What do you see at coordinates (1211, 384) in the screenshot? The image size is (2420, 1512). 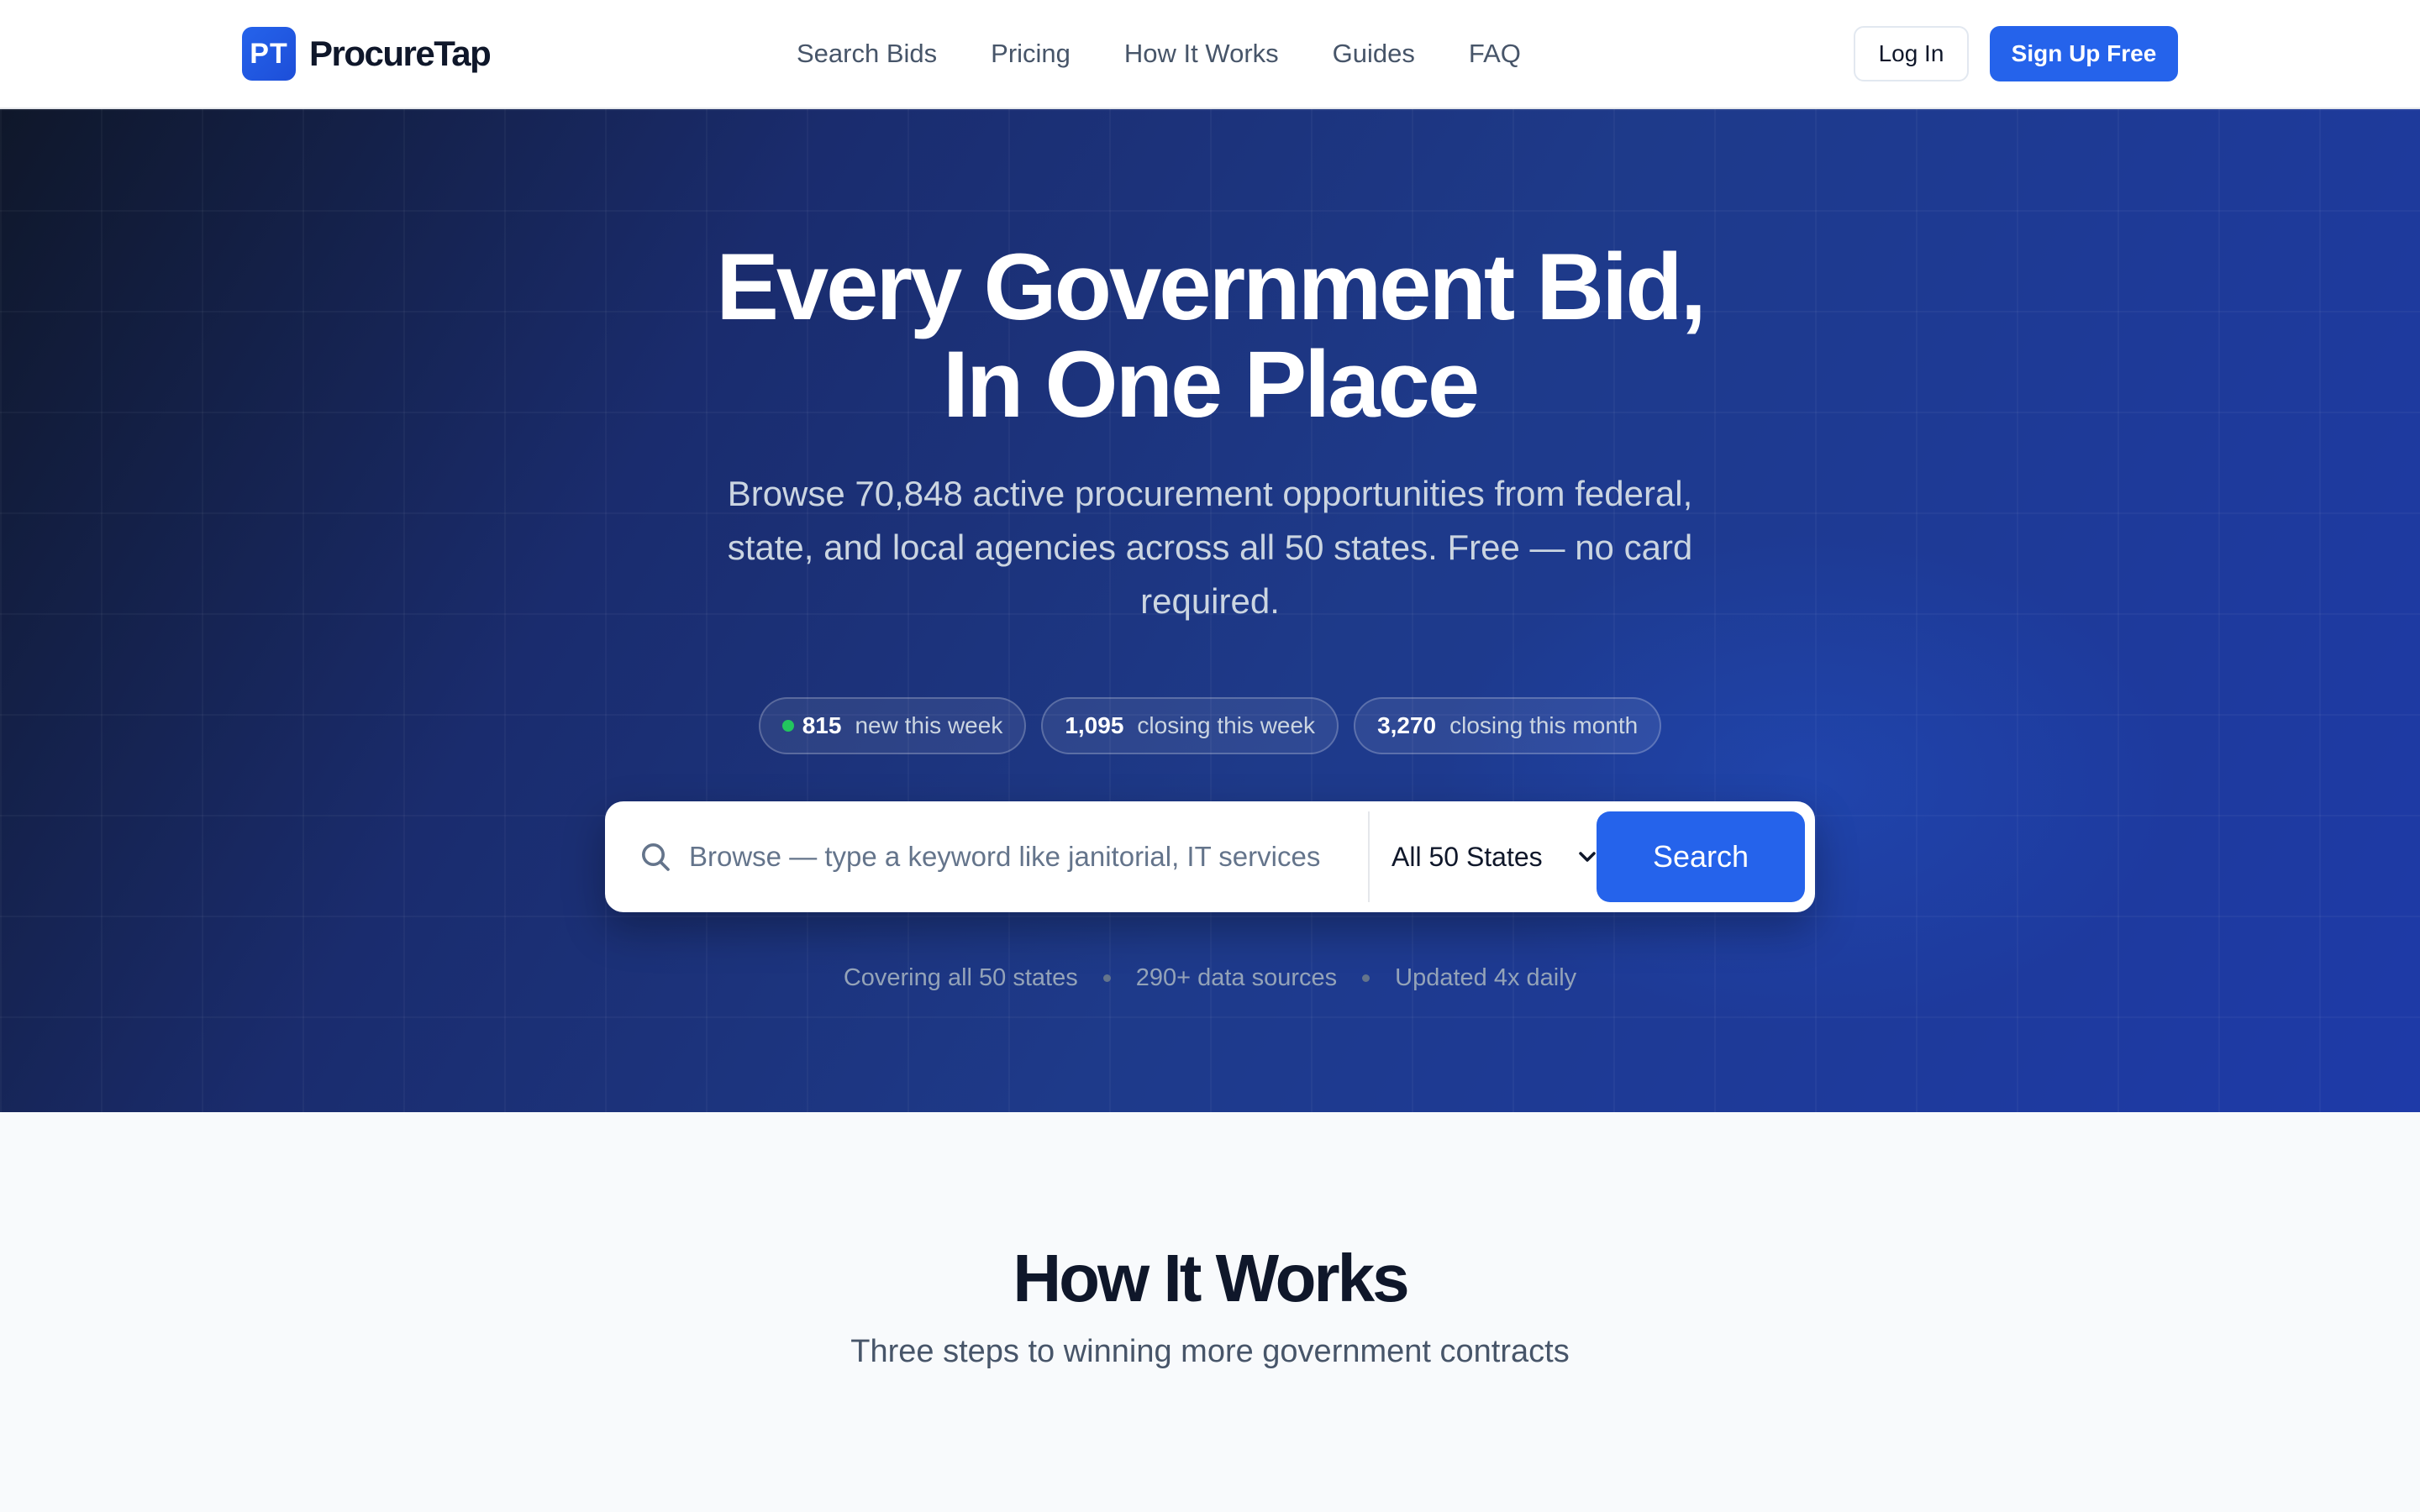 I see `hero-title-line2: In One Place` at bounding box center [1211, 384].